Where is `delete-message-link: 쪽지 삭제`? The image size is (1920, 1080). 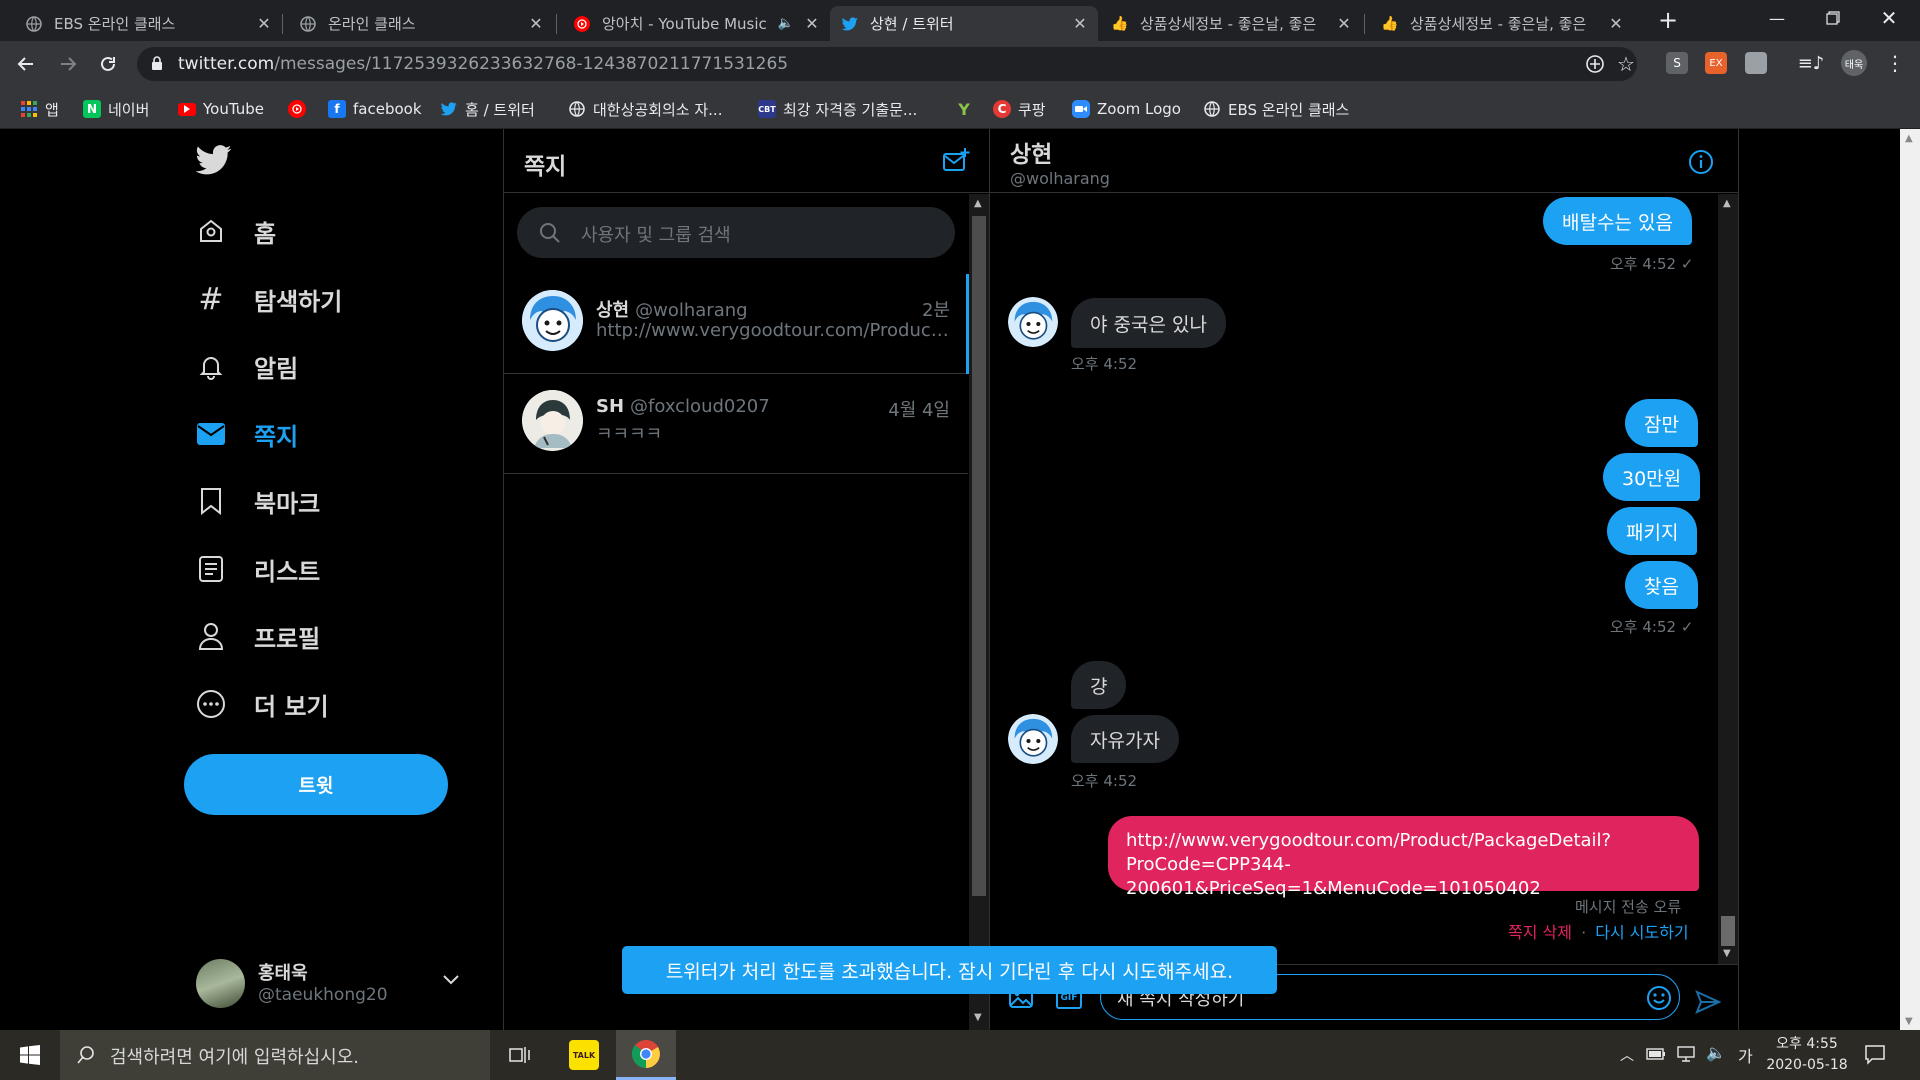
delete-message-link: 쪽지 삭제 is located at coordinates (1540, 932).